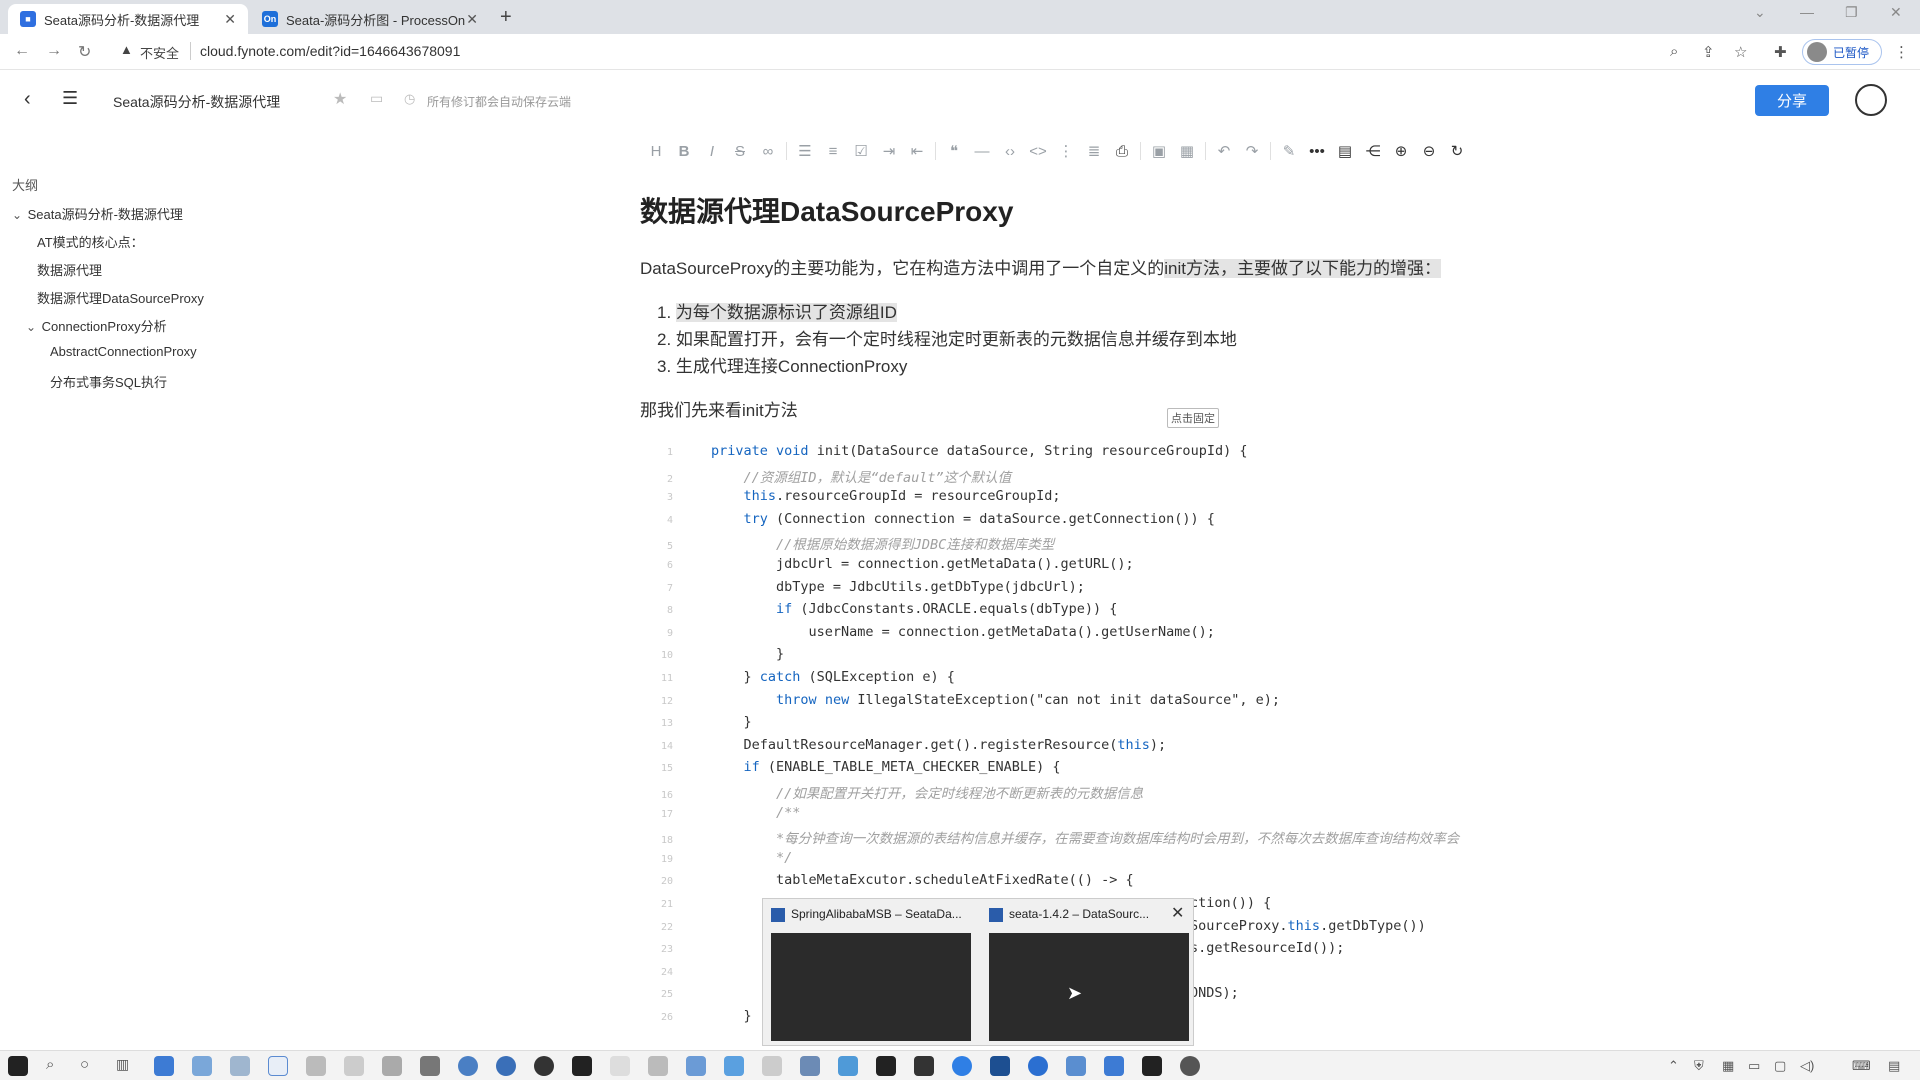  Describe the element at coordinates (506, 17) in the screenshot. I see `new-tab-button: +` at that location.